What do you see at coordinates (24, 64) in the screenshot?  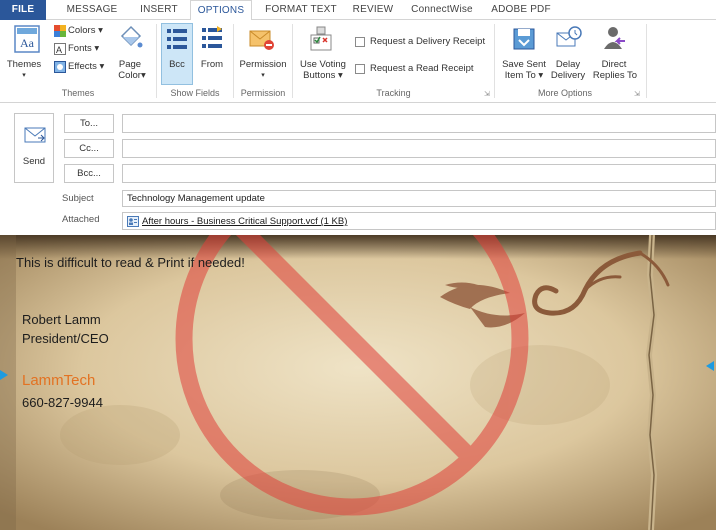 I see `themes-label: Themes` at bounding box center [24, 64].